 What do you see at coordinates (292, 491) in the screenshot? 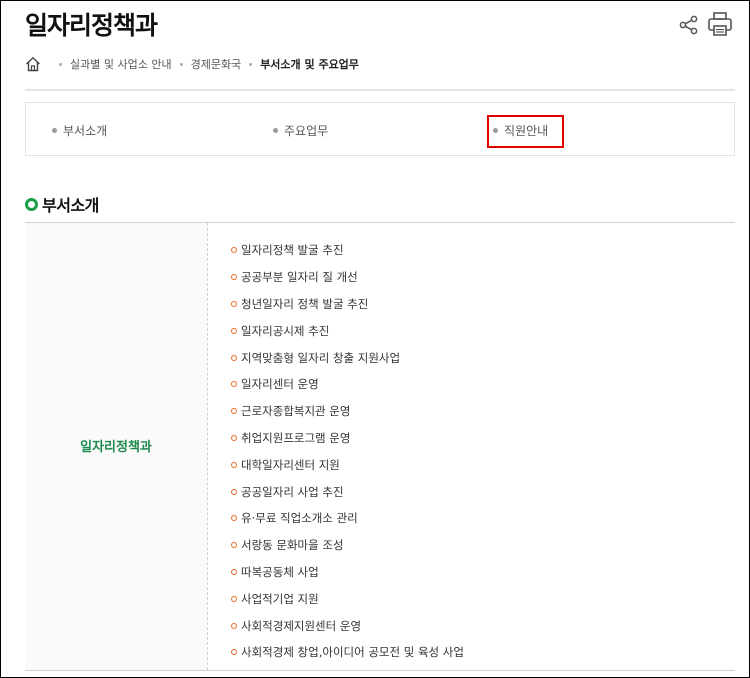
I see `duty-text: 공공일자리 사업 추진` at bounding box center [292, 491].